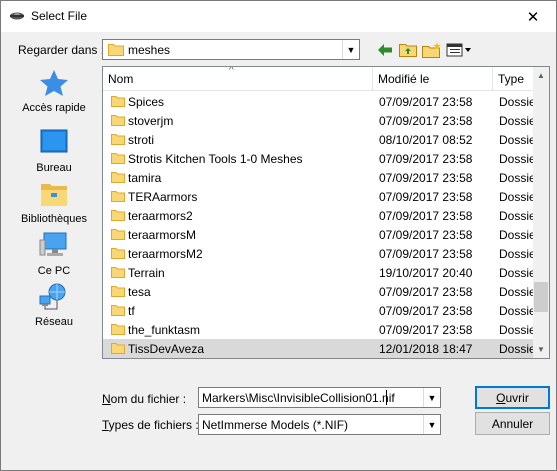  I want to click on file-modified: 12/01/2018 18:47, so click(426, 349).